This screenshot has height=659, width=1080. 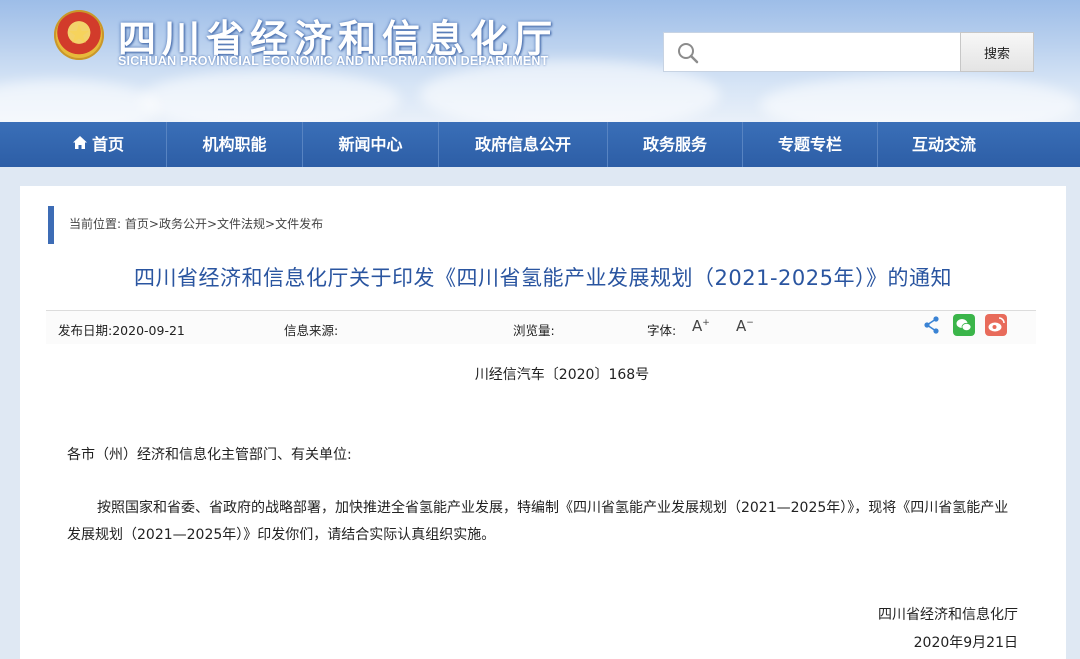 I want to click on article-meta-bar: 发布日期:2020-09-21 信息来源: 浏览量: 字体: A+ A−, so click(x=541, y=327).